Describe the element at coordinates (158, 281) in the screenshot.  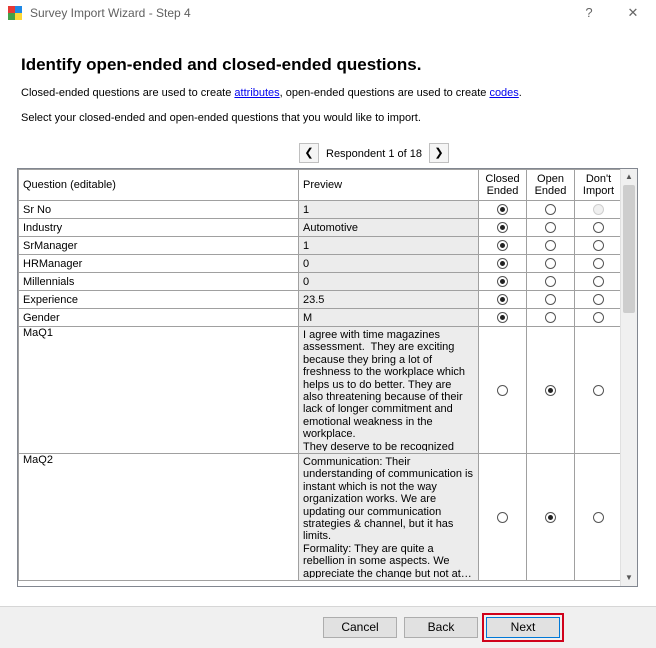
I see `question-cell: Millennials` at that location.